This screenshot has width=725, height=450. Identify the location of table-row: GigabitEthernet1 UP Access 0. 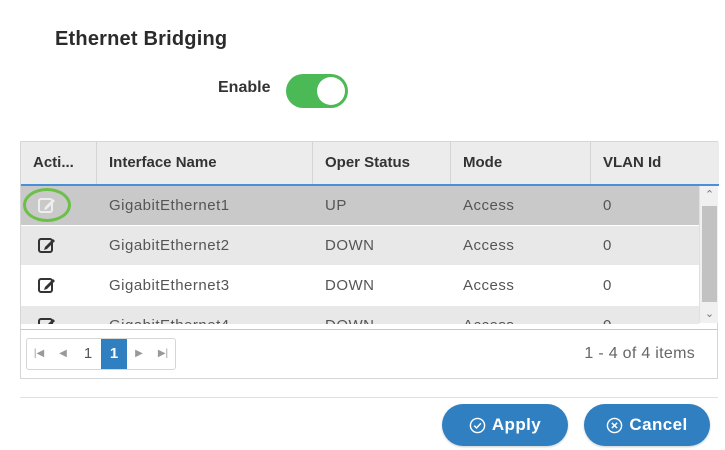
(360, 206).